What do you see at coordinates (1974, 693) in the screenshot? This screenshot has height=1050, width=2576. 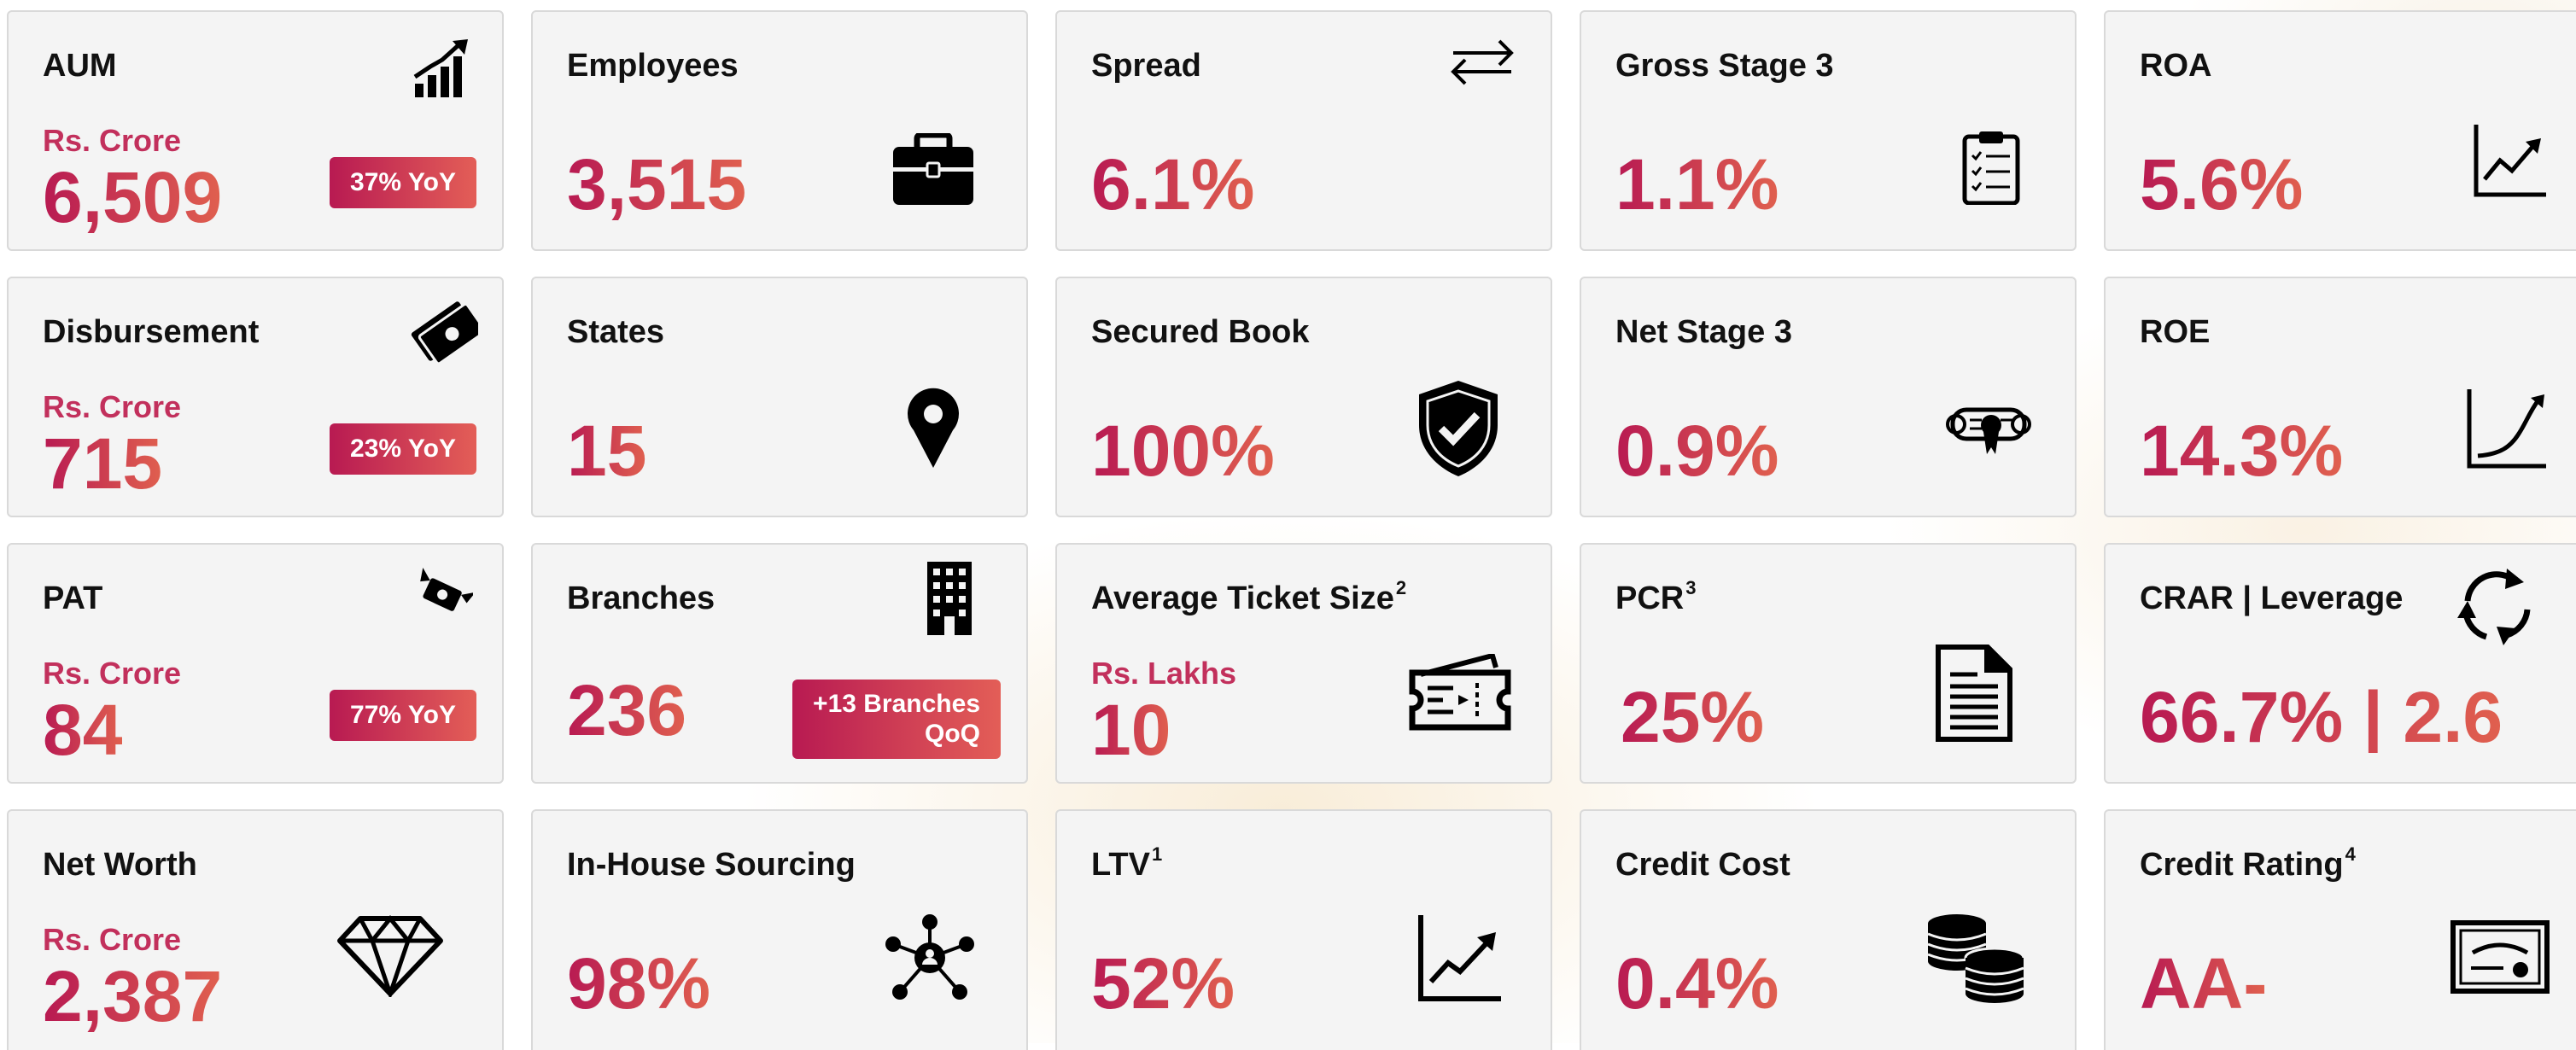 I see `document-icon` at bounding box center [1974, 693].